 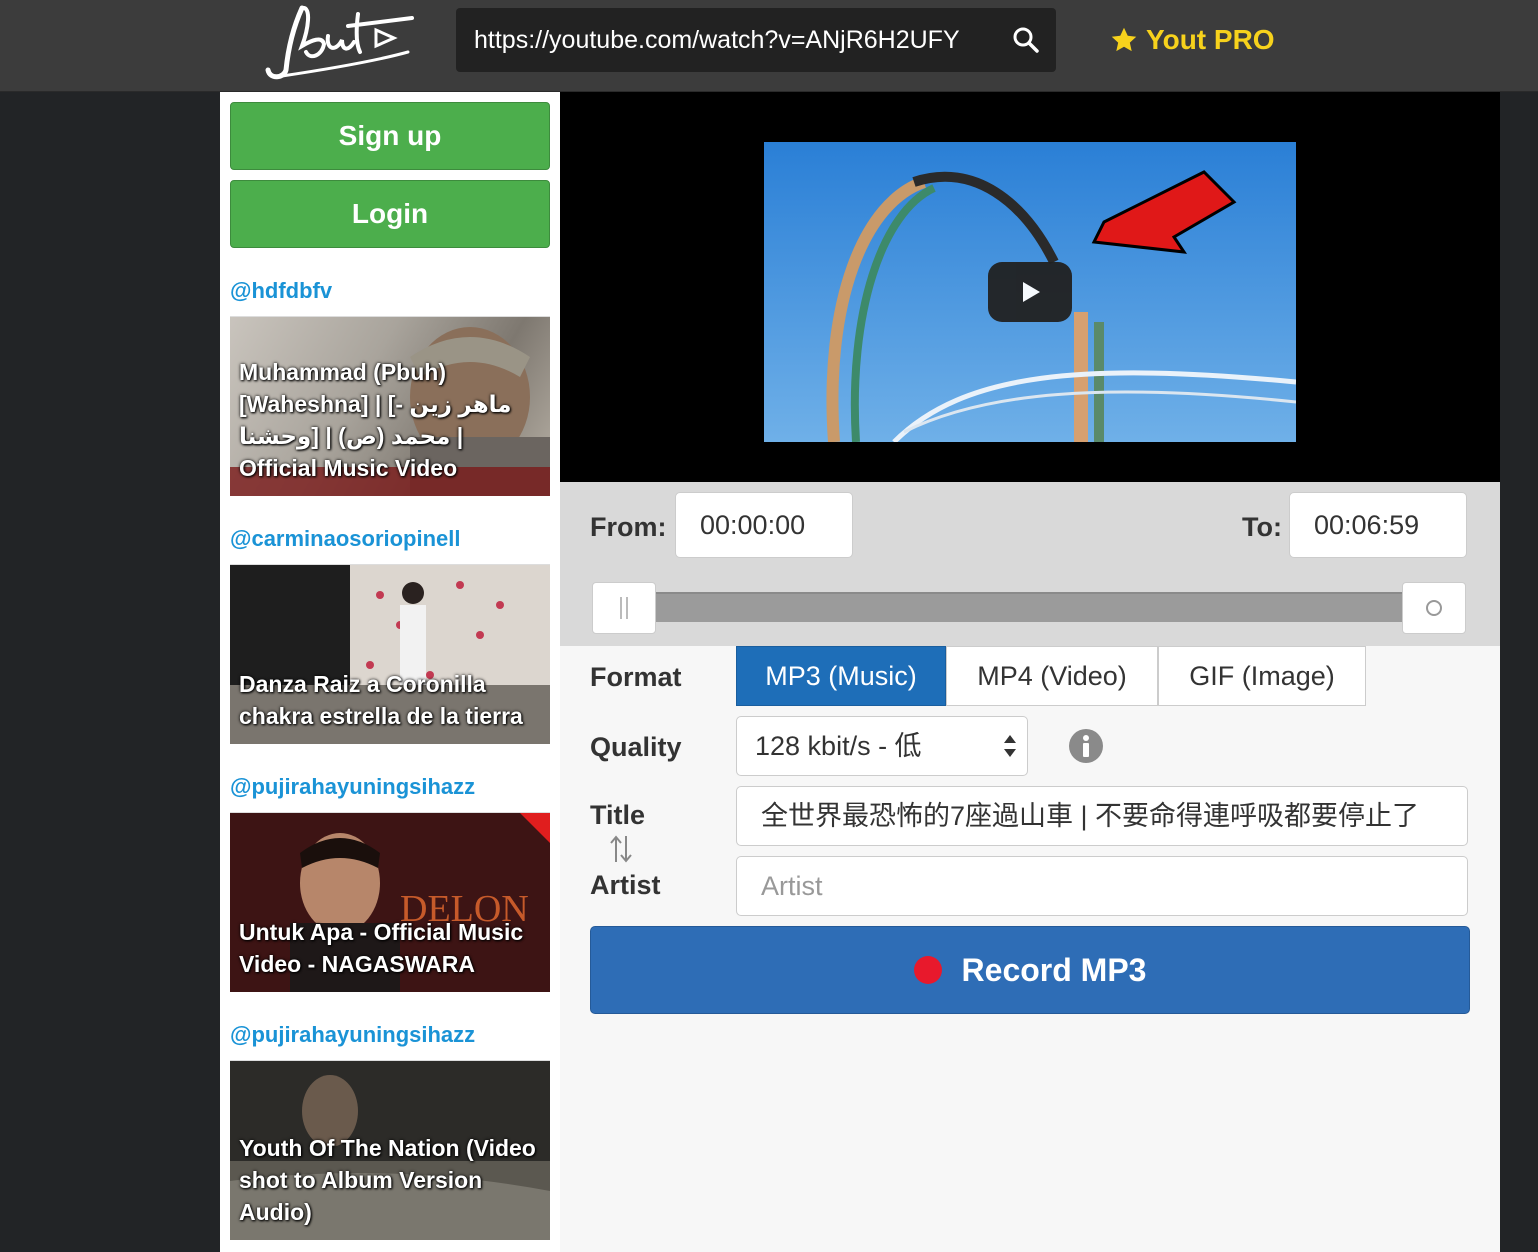 I want to click on video-preview, so click(x=1030, y=292).